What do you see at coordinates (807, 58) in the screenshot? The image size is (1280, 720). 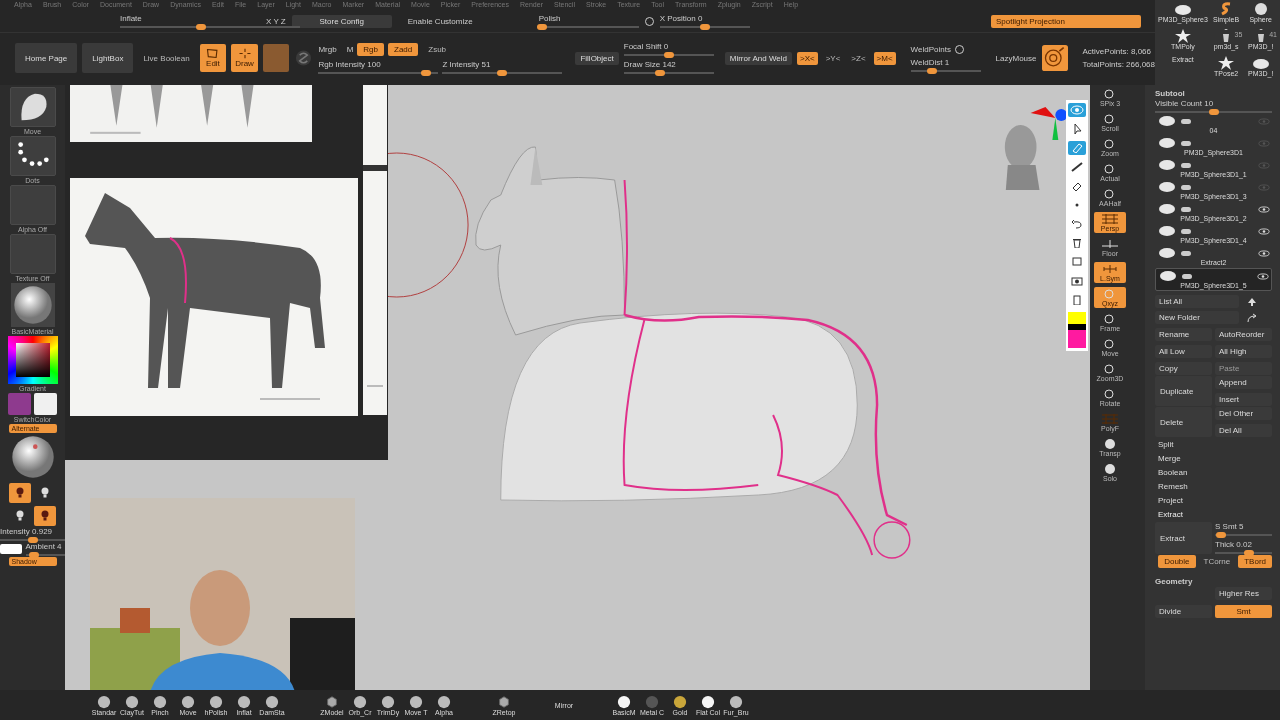 I see `axis-button: >X<` at bounding box center [807, 58].